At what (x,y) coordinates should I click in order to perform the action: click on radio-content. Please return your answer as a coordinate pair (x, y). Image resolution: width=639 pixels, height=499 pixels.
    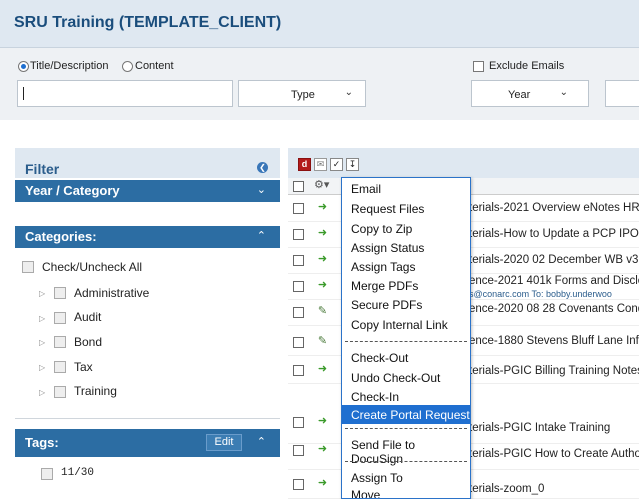
    Looking at the image, I should click on (127, 66).